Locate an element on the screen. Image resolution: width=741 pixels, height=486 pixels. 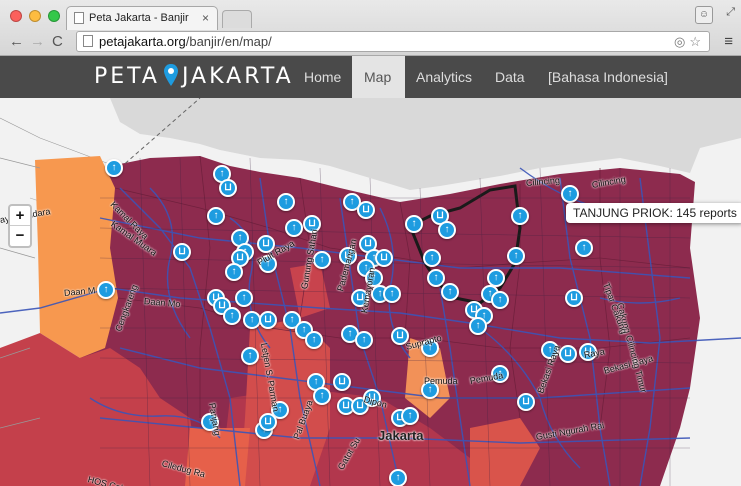
street-label: Pemuda is located at coordinates (441, 381).